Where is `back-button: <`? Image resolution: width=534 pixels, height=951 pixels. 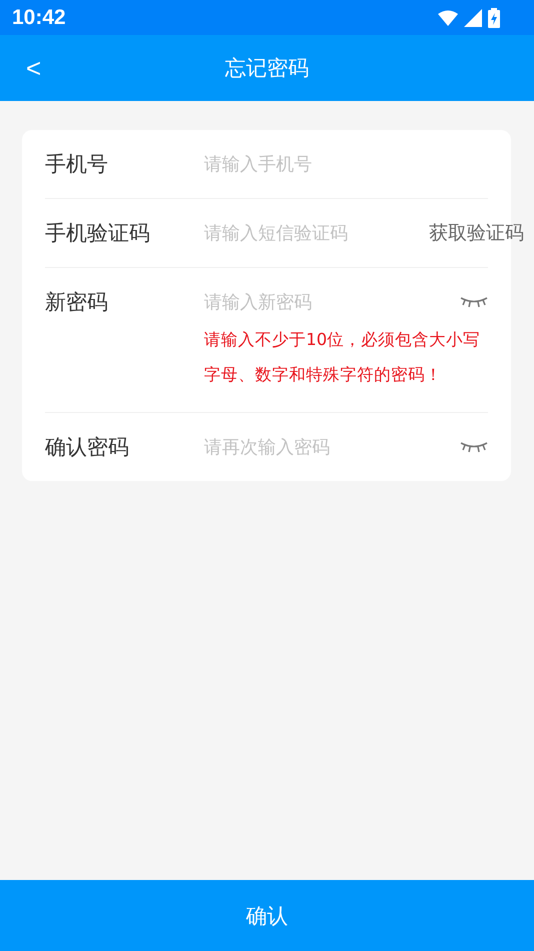
back-button: < is located at coordinates (34, 68).